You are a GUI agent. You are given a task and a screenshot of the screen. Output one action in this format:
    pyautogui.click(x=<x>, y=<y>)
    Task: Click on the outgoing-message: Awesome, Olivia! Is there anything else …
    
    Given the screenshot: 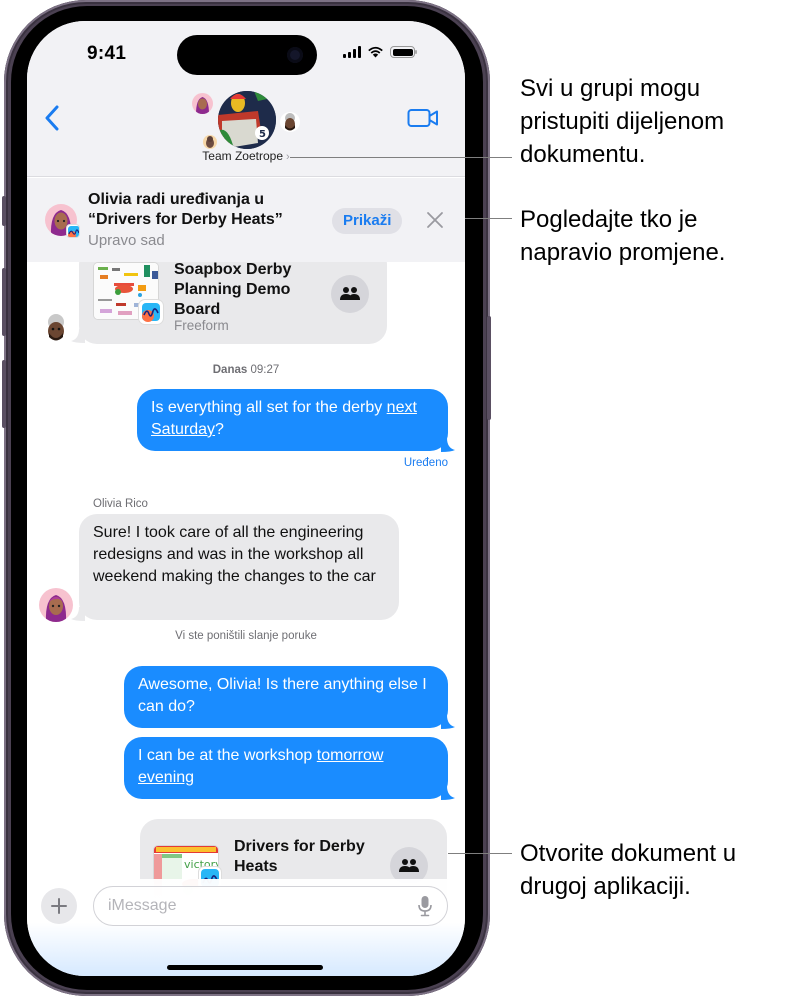 What is the action you would take?
    pyautogui.click(x=286, y=697)
    